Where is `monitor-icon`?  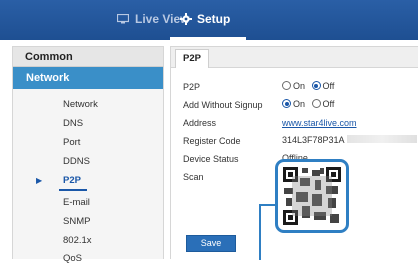
monitor-icon is located at coordinates (123, 19).